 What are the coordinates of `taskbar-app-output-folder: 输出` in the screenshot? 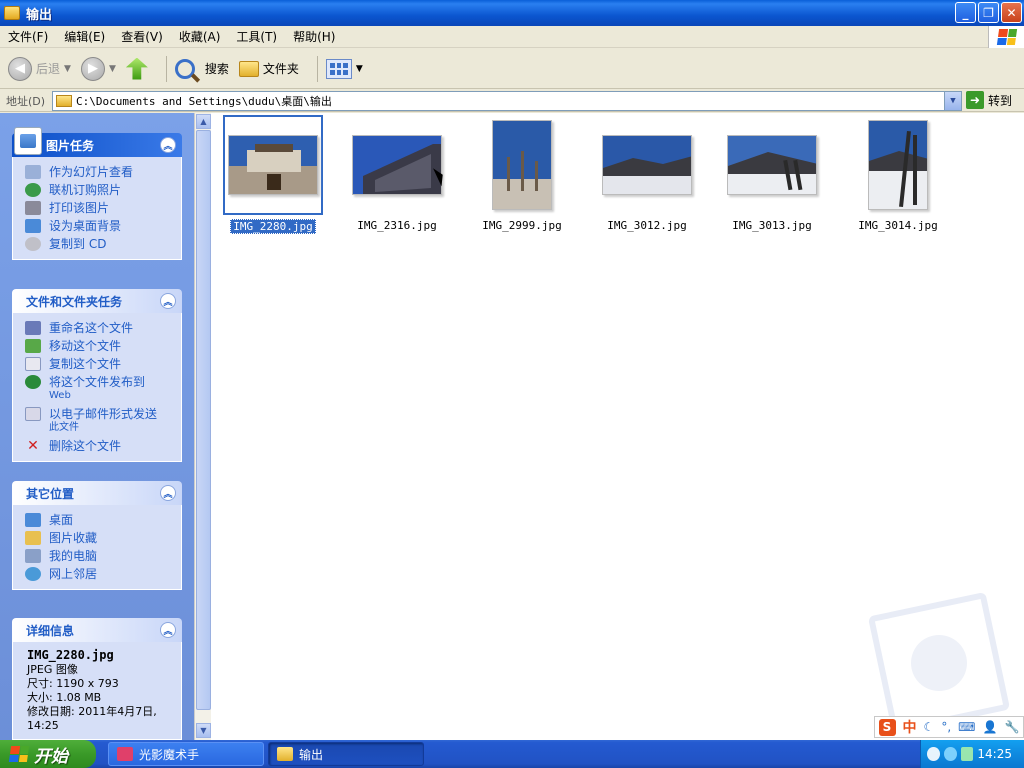 It's located at (346, 754).